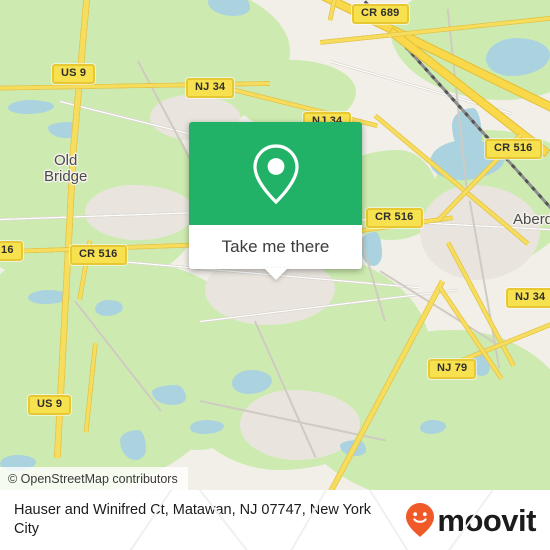  Describe the element at coordinates (380, 14) in the screenshot. I see `shield-cr-689: CR 689` at that location.